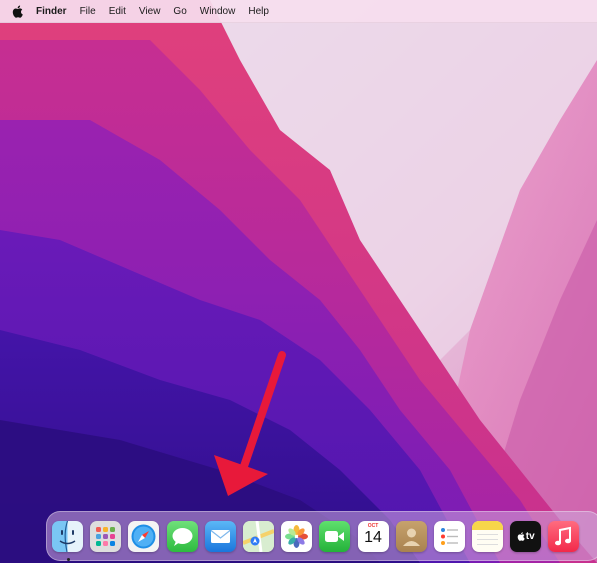 This screenshot has height=563, width=597. I want to click on dock-item-reminders, so click(449, 536).